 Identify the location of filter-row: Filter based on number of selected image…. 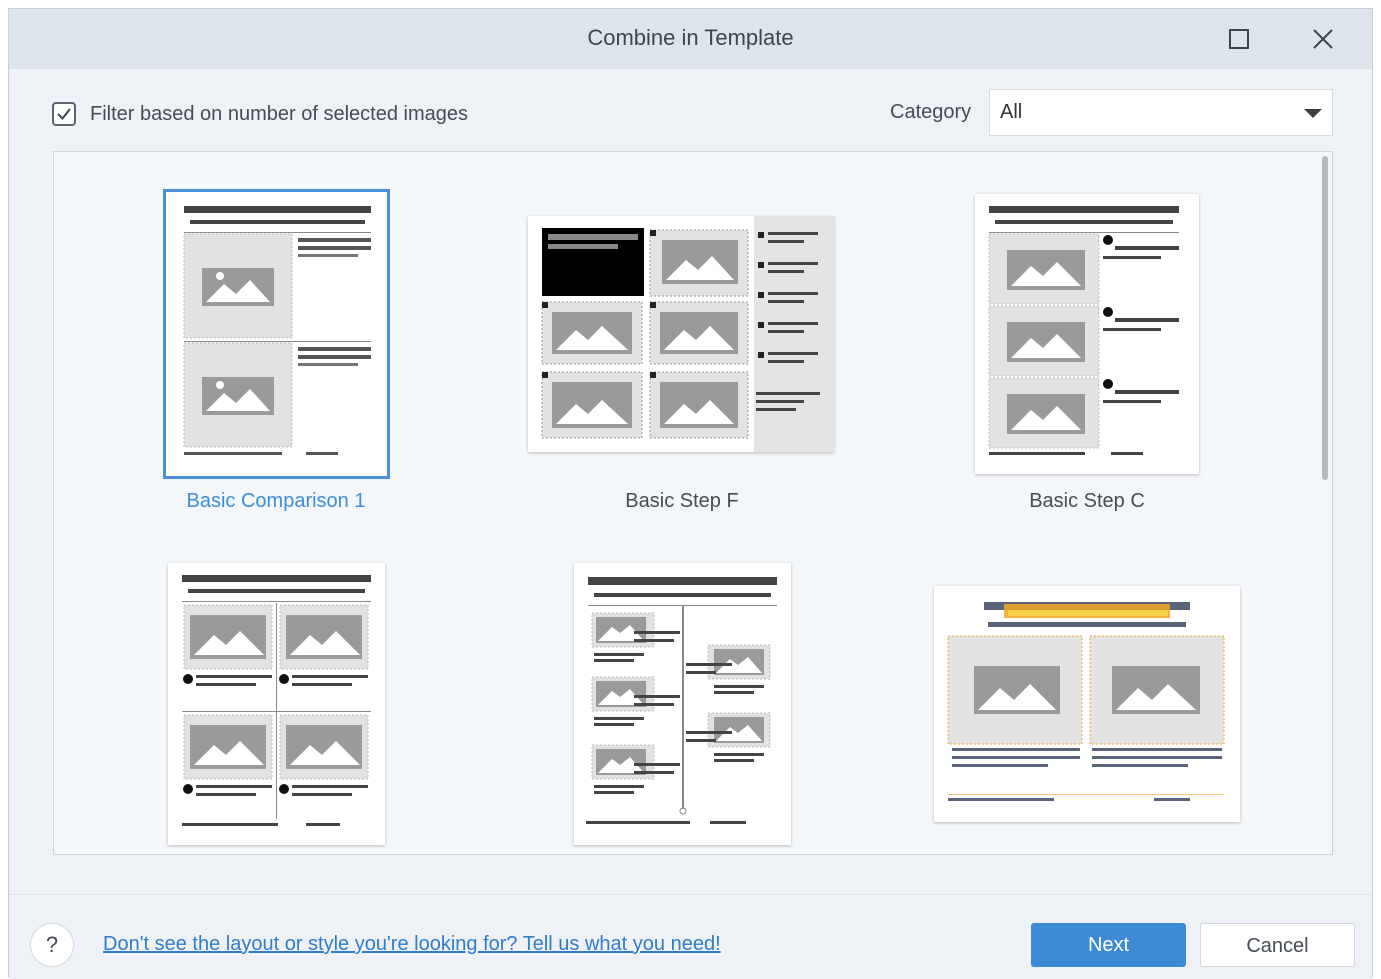
(260, 114).